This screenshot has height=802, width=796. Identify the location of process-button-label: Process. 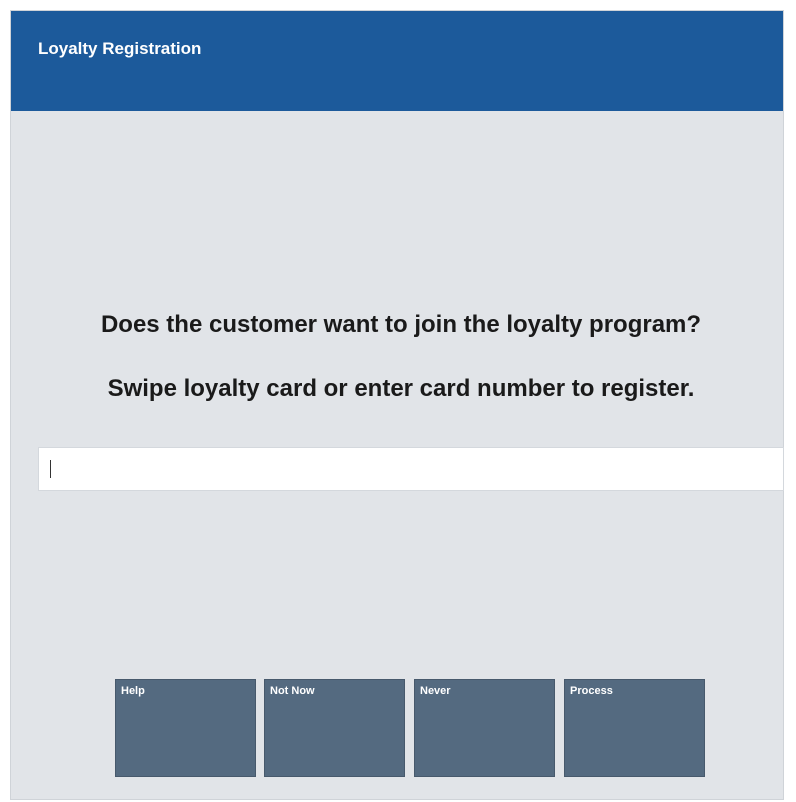
(591, 691).